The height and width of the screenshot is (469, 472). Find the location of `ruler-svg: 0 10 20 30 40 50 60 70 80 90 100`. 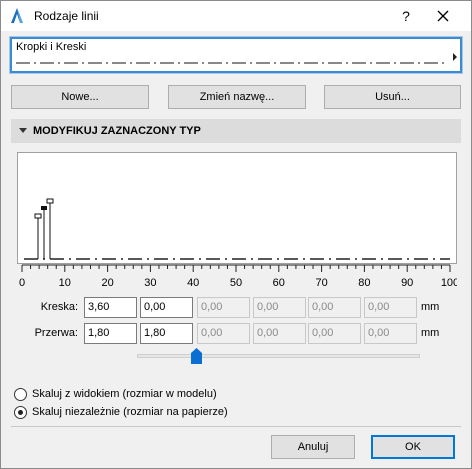

ruler-svg: 0 10 20 30 40 50 60 70 80 90 100 is located at coordinates (239, 276).